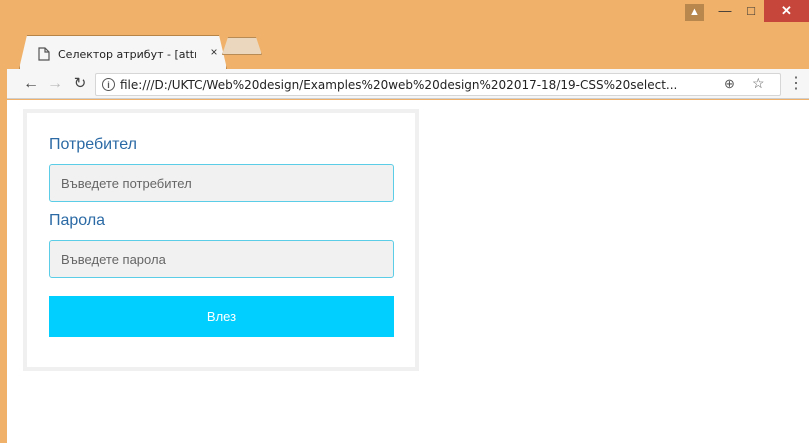 This screenshot has width=809, height=443. What do you see at coordinates (404, 47) in the screenshot?
I see `tab-strip: Селектор атрибут - [attr ×` at bounding box center [404, 47].